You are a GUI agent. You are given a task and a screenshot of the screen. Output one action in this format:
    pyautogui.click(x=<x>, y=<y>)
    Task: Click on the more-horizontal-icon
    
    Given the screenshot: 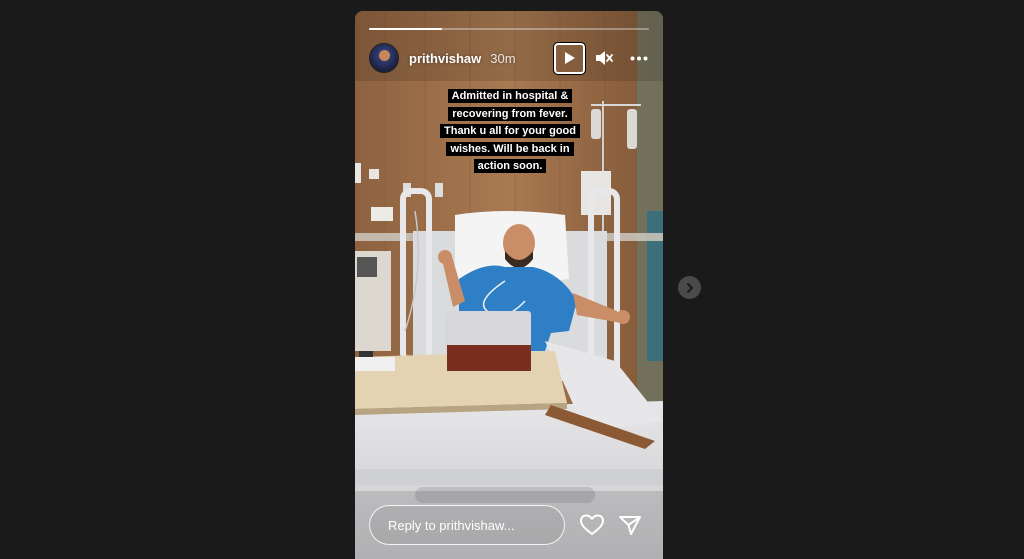 What is the action you would take?
    pyautogui.click(x=639, y=58)
    